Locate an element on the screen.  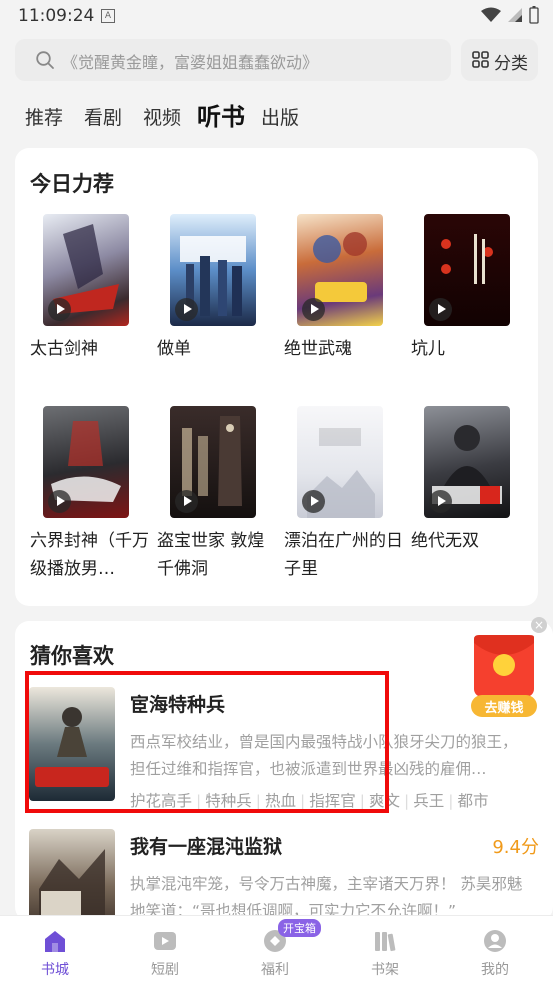
nav-profile: 我的 is located at coordinates (495, 950).